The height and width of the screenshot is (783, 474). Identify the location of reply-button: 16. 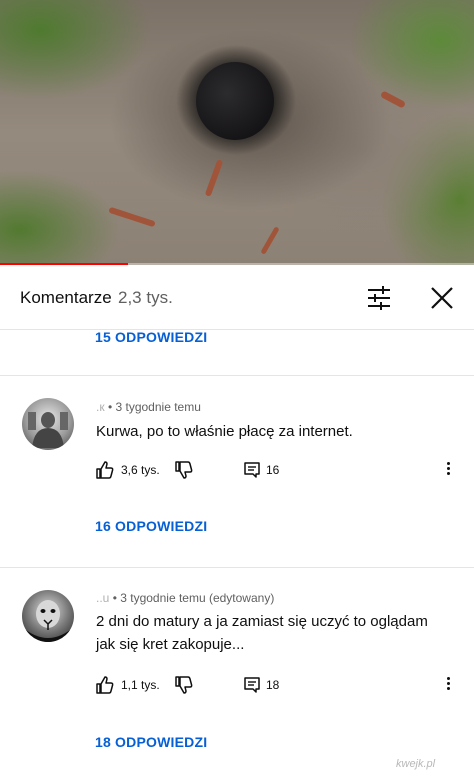
(260, 470).